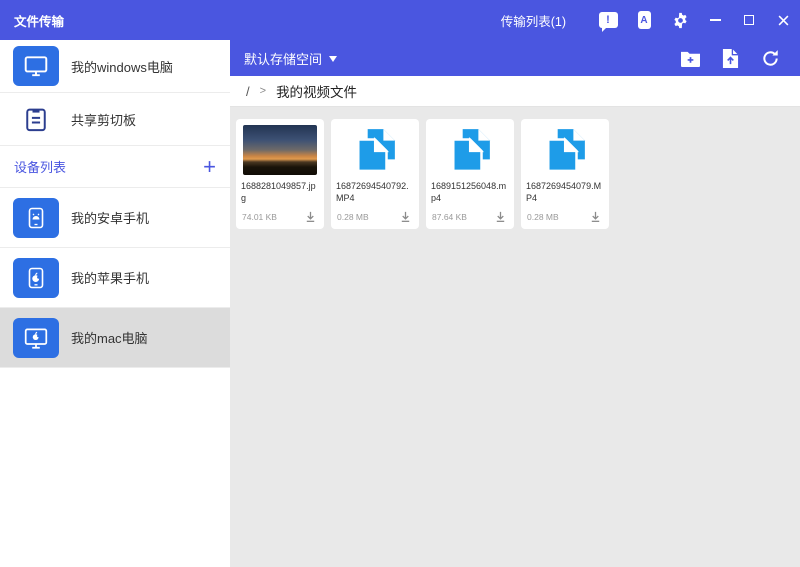  I want to click on phone-app-glyph: A, so click(644, 20).